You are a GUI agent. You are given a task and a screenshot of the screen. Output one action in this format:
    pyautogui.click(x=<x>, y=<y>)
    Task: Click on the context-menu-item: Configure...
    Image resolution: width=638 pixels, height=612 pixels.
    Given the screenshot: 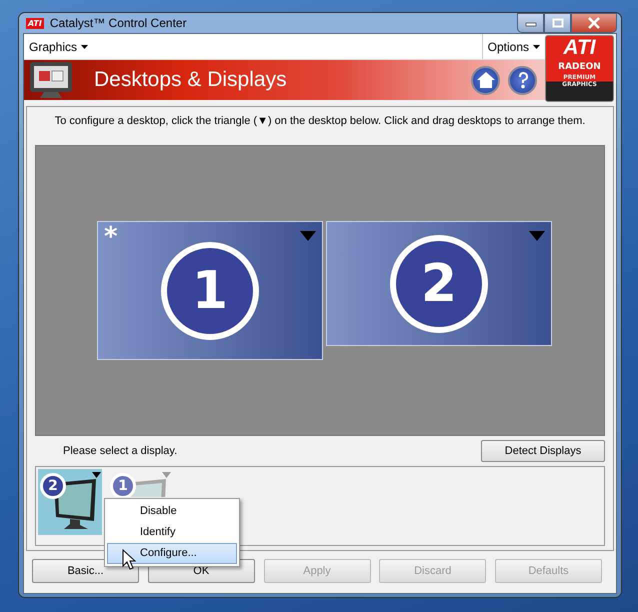 What is the action you would take?
    pyautogui.click(x=172, y=553)
    